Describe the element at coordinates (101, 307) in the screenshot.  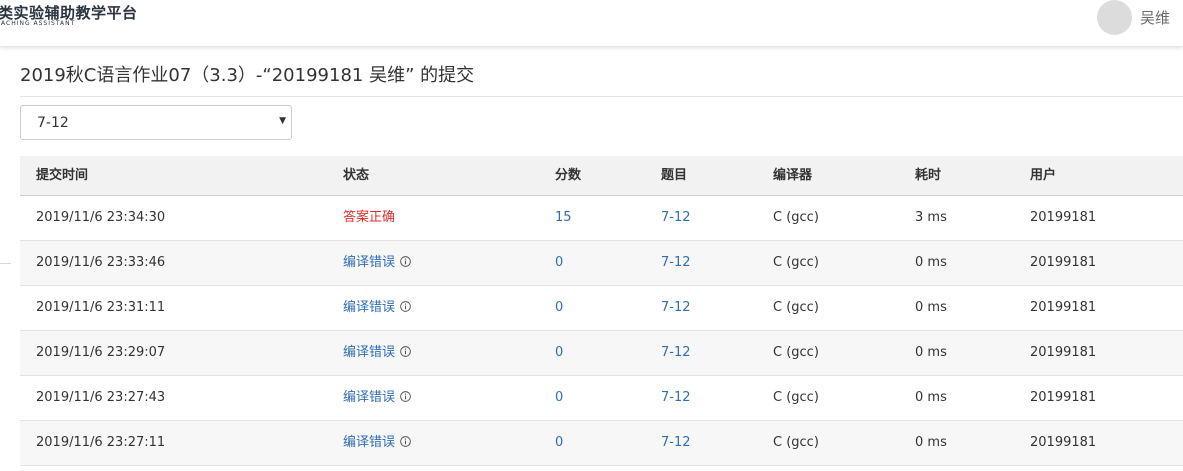
I see `submit-time: 2019/11/6 23:31:11` at that location.